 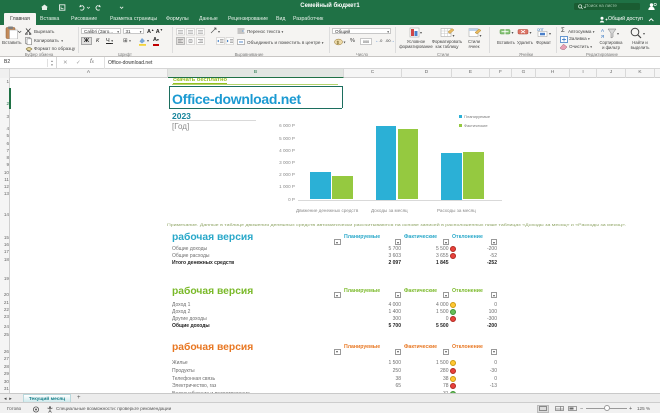 I want to click on svg-text: А, so click(x=602, y=30).